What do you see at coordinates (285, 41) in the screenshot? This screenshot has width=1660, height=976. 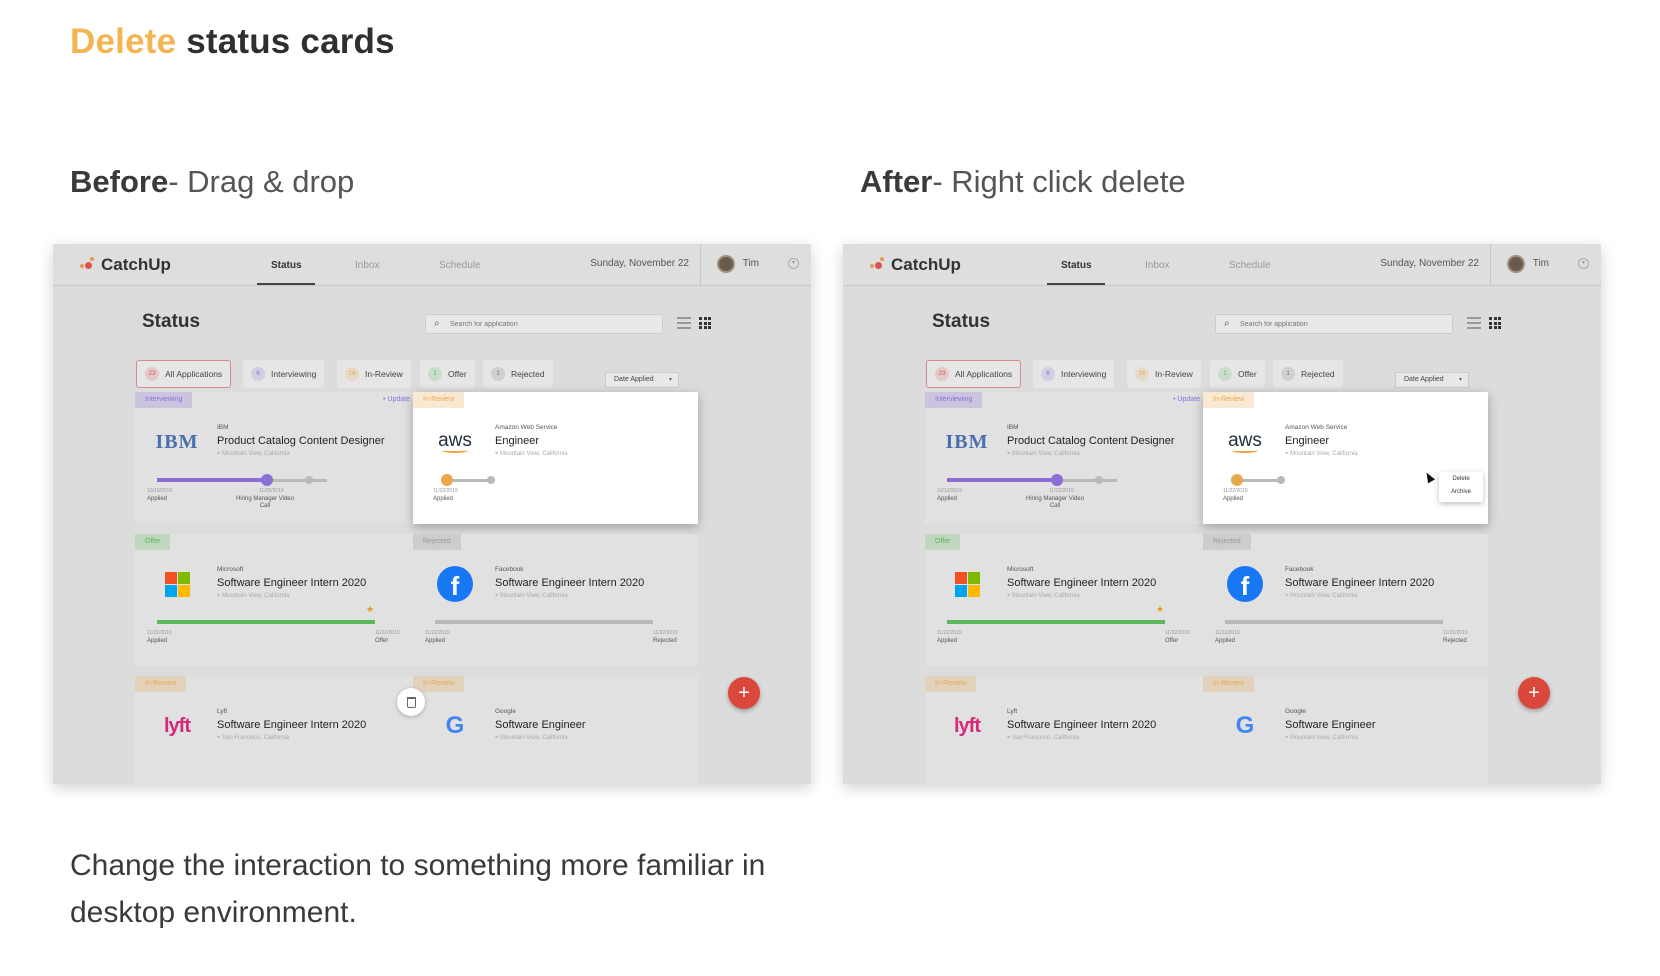 I see `page-title-rest: status cards` at bounding box center [285, 41].